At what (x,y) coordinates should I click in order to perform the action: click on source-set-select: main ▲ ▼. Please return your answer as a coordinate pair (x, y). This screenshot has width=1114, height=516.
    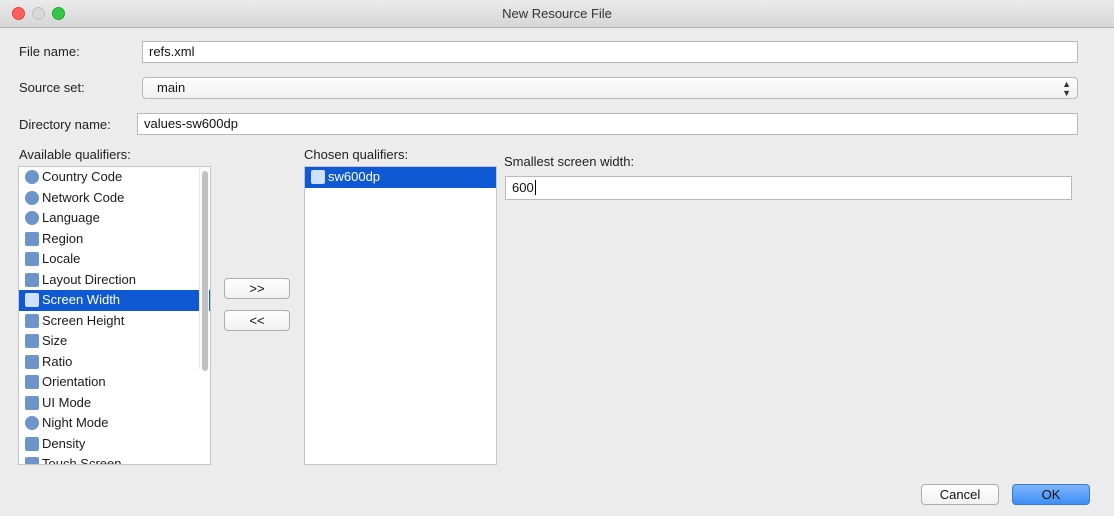
    Looking at the image, I should click on (610, 88).